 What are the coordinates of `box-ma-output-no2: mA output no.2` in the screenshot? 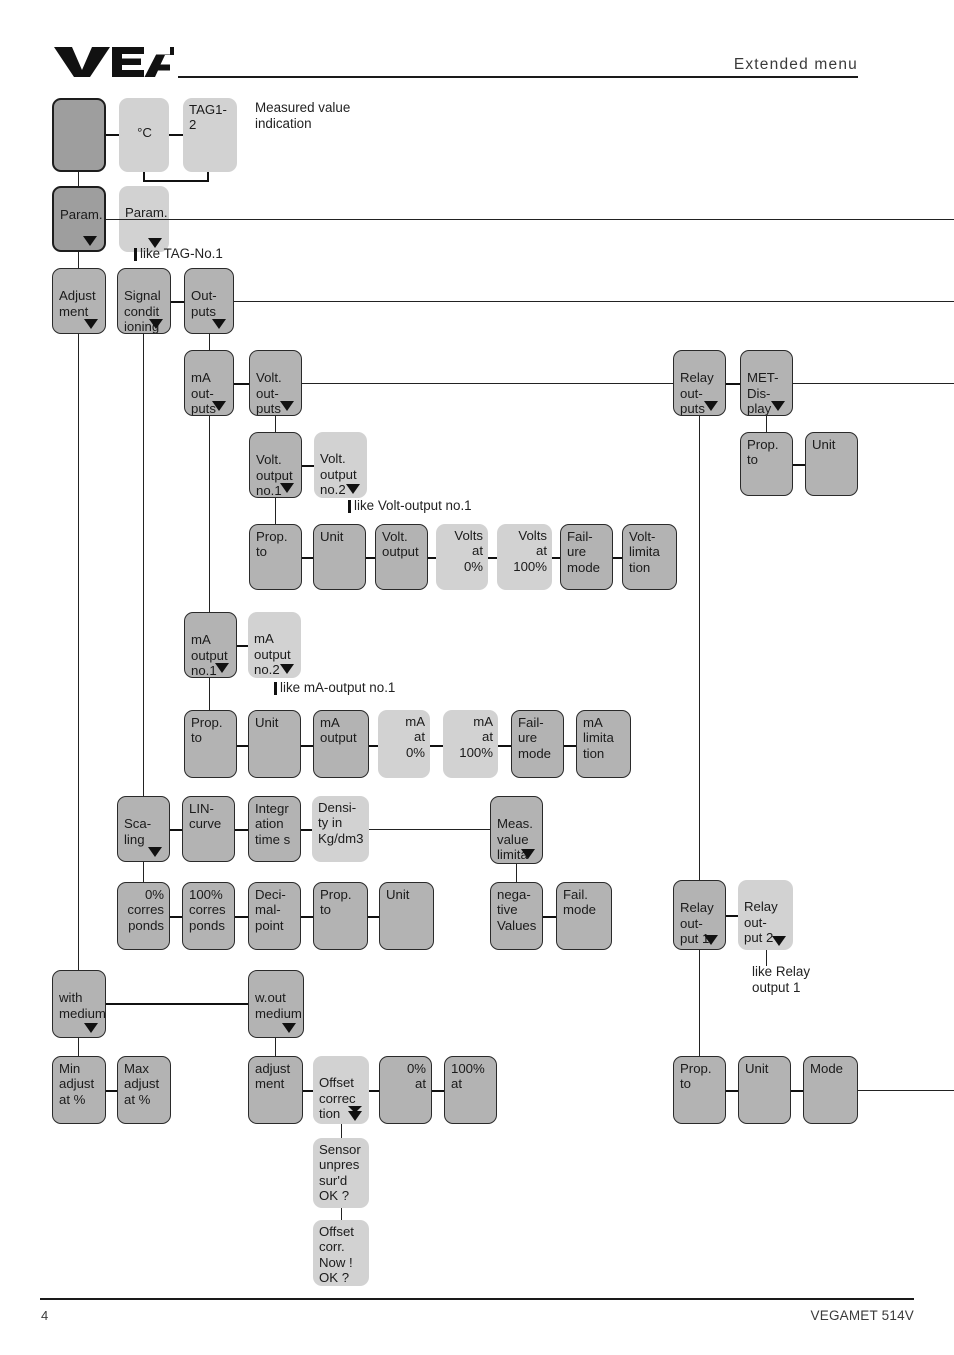 It's located at (274, 645).